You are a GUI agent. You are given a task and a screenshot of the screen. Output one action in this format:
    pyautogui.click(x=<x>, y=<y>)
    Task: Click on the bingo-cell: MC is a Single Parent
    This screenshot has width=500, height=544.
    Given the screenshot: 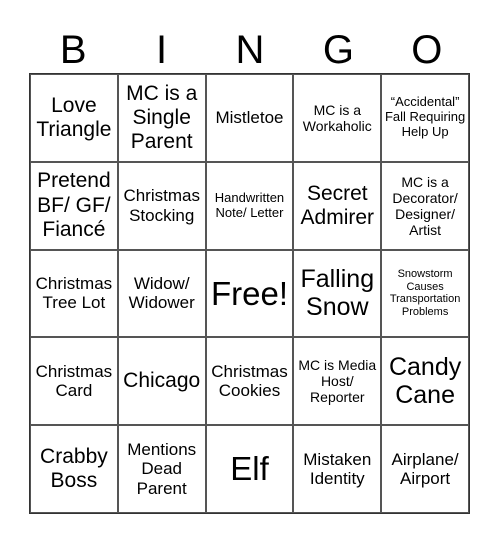 What is the action you would take?
    pyautogui.click(x=161, y=118)
    